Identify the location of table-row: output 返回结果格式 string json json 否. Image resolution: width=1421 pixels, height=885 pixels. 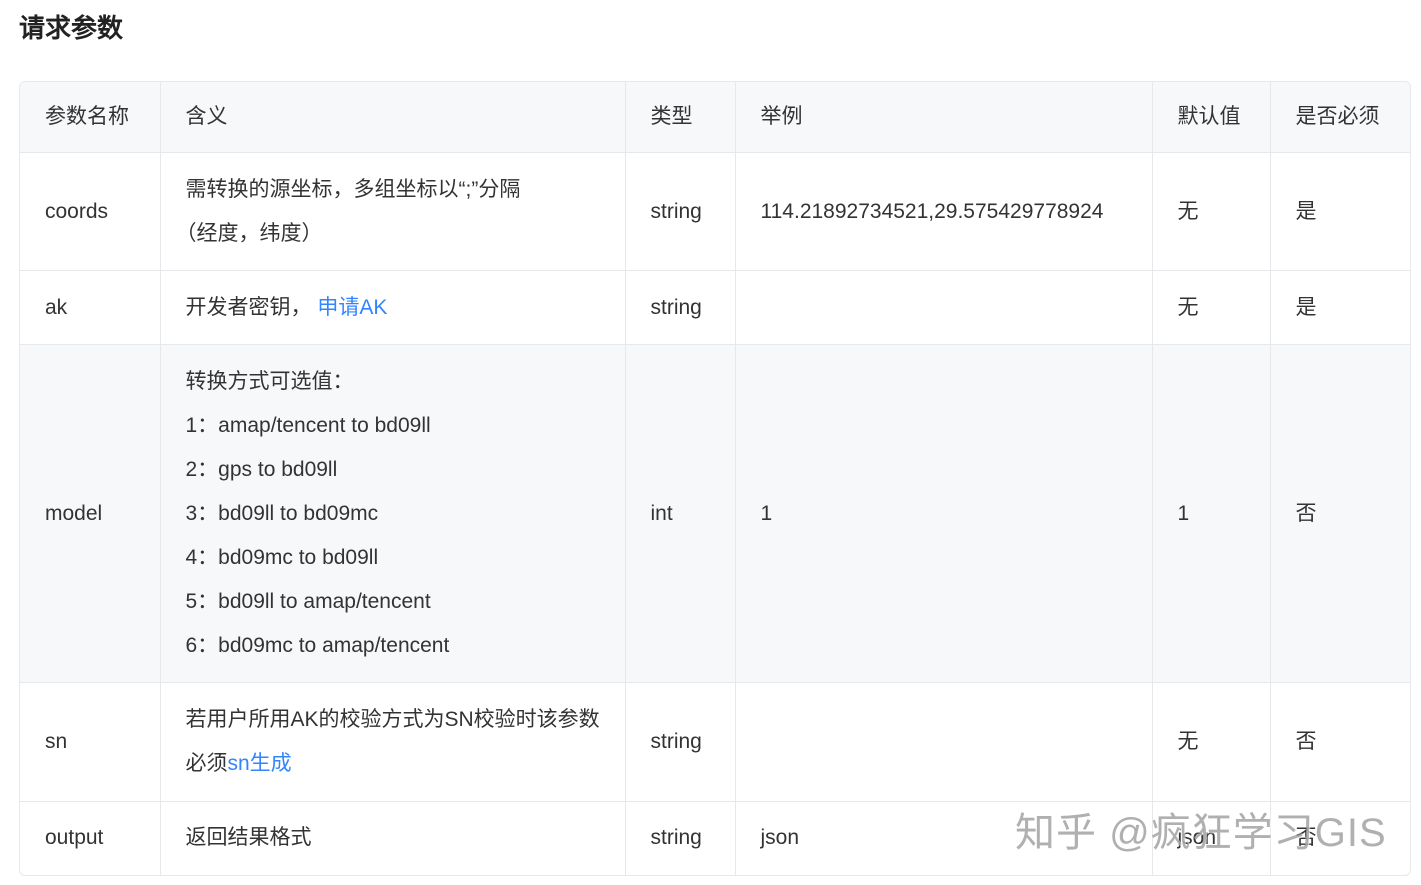
(715, 838).